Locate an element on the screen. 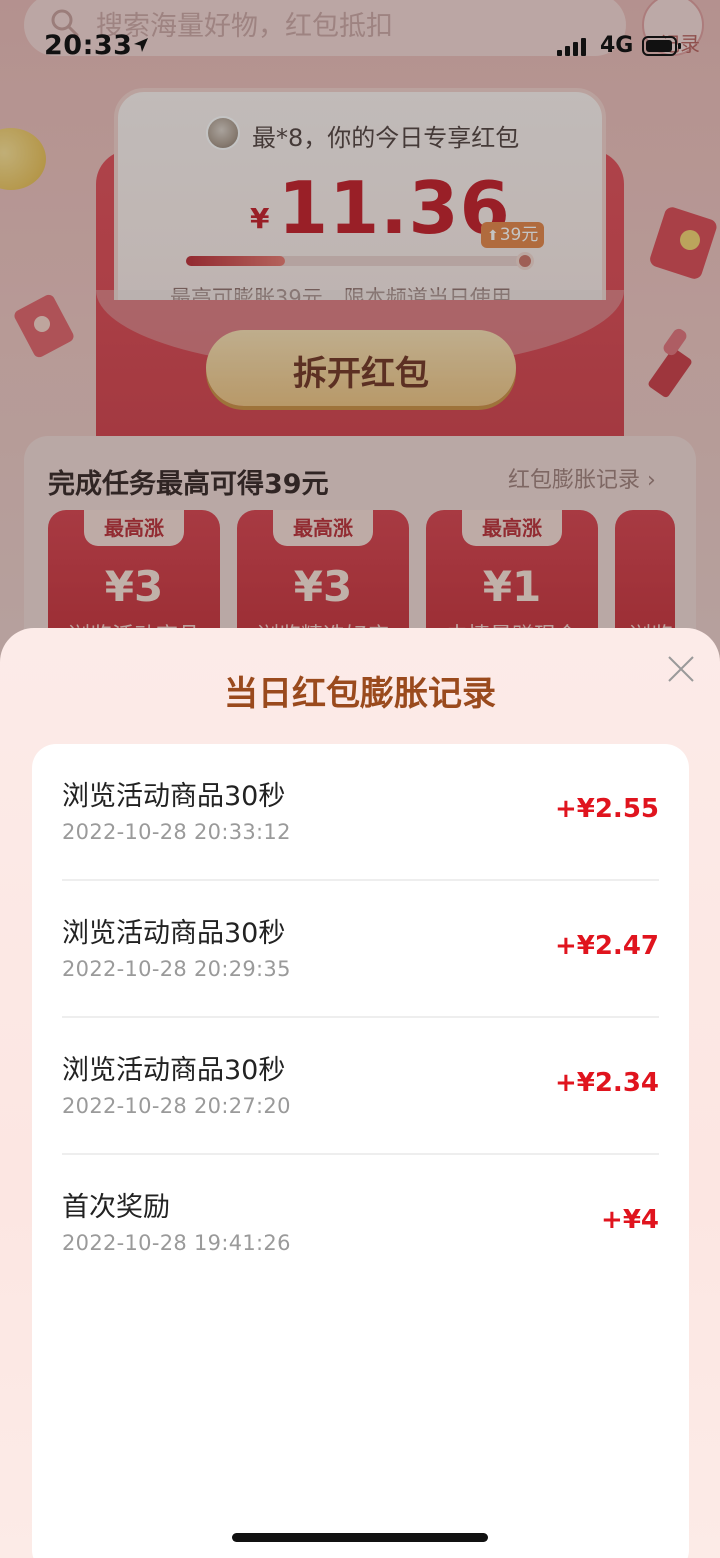 This screenshot has height=1558, width=720. record-time: 2022-10-28 20:27:20 is located at coordinates (176, 1106).